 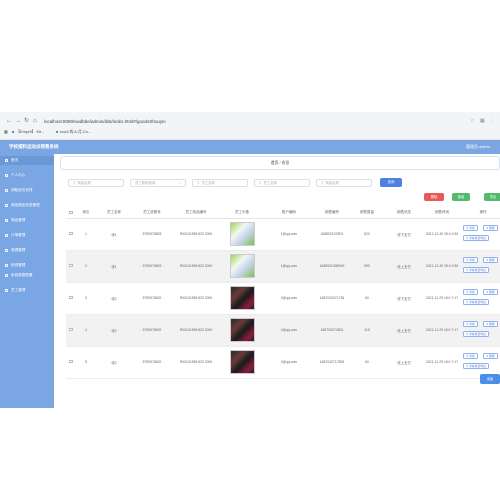 What do you see at coordinates (22, 190) in the screenshot?
I see `sidebar-item-label: 领取班次安排` at bounding box center [22, 190].